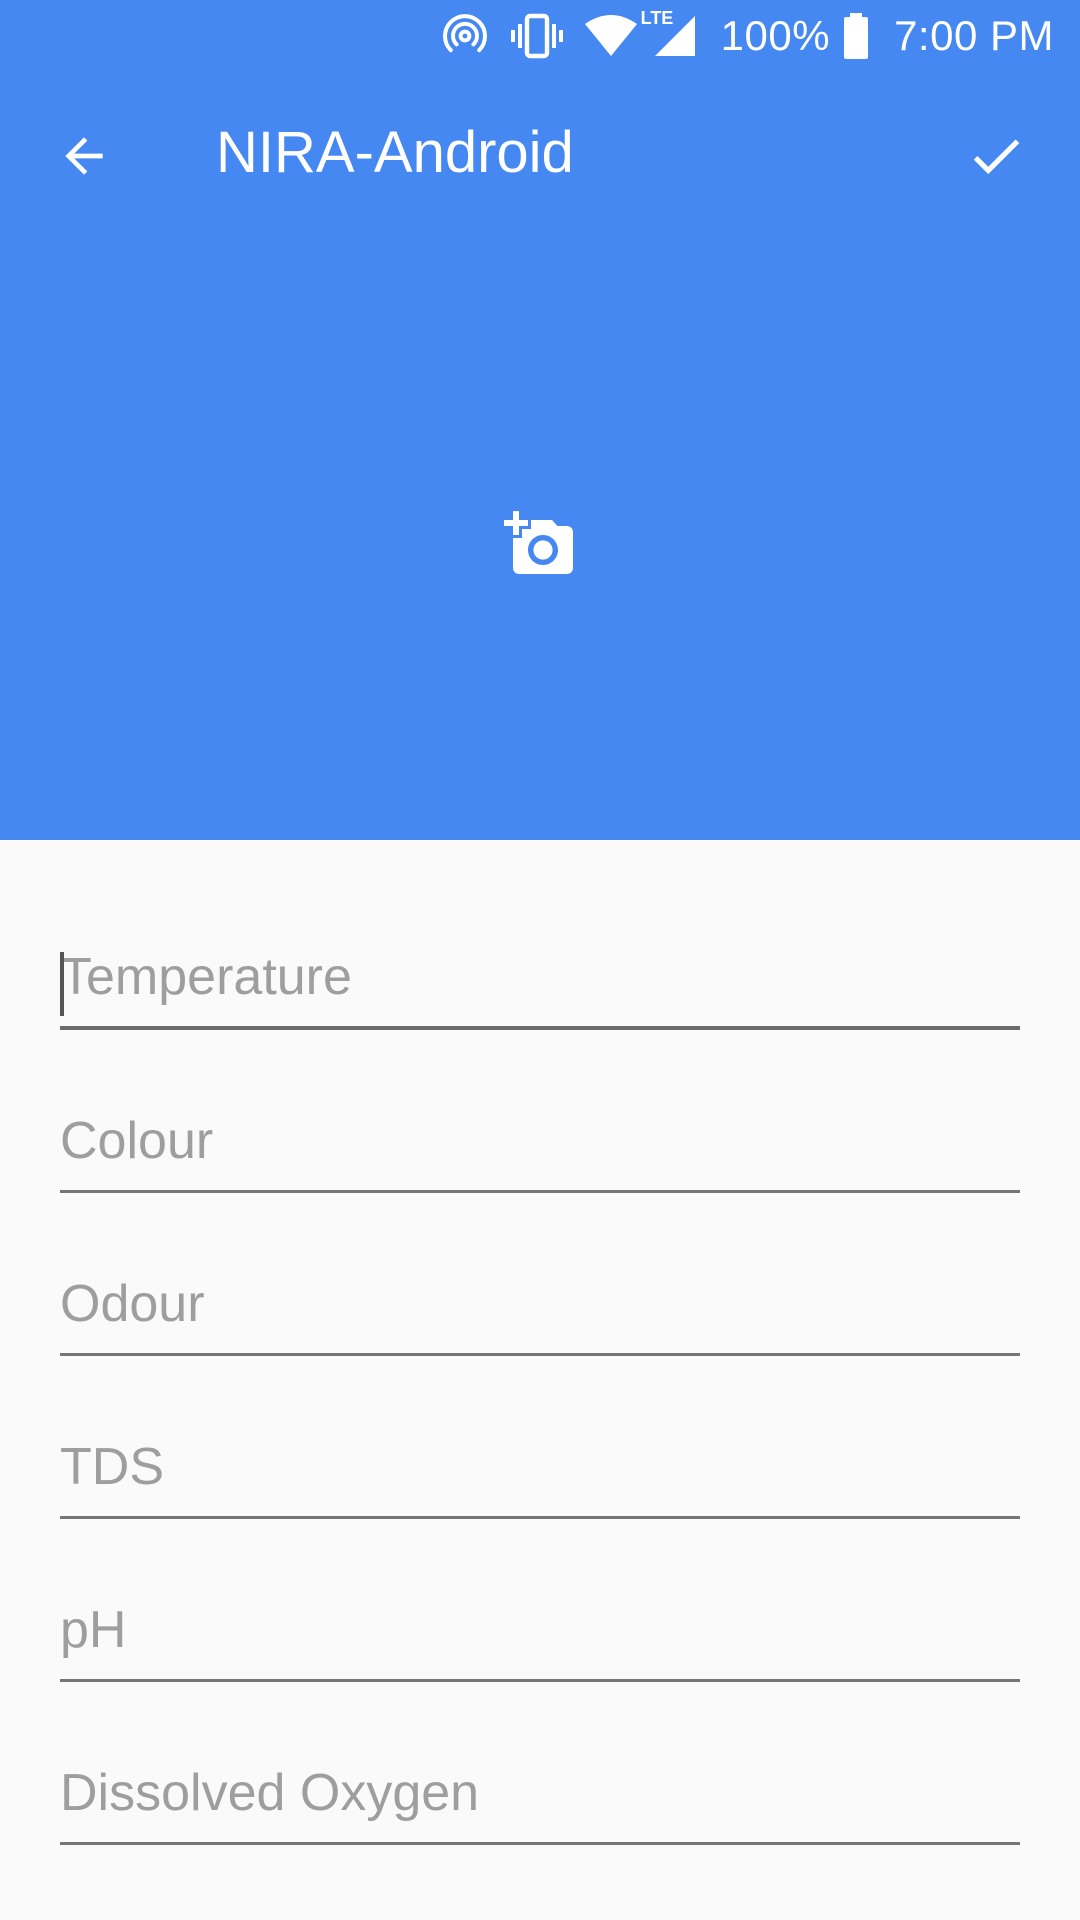 The width and height of the screenshot is (1080, 1920). I want to click on ph-field, so click(540, 1627).